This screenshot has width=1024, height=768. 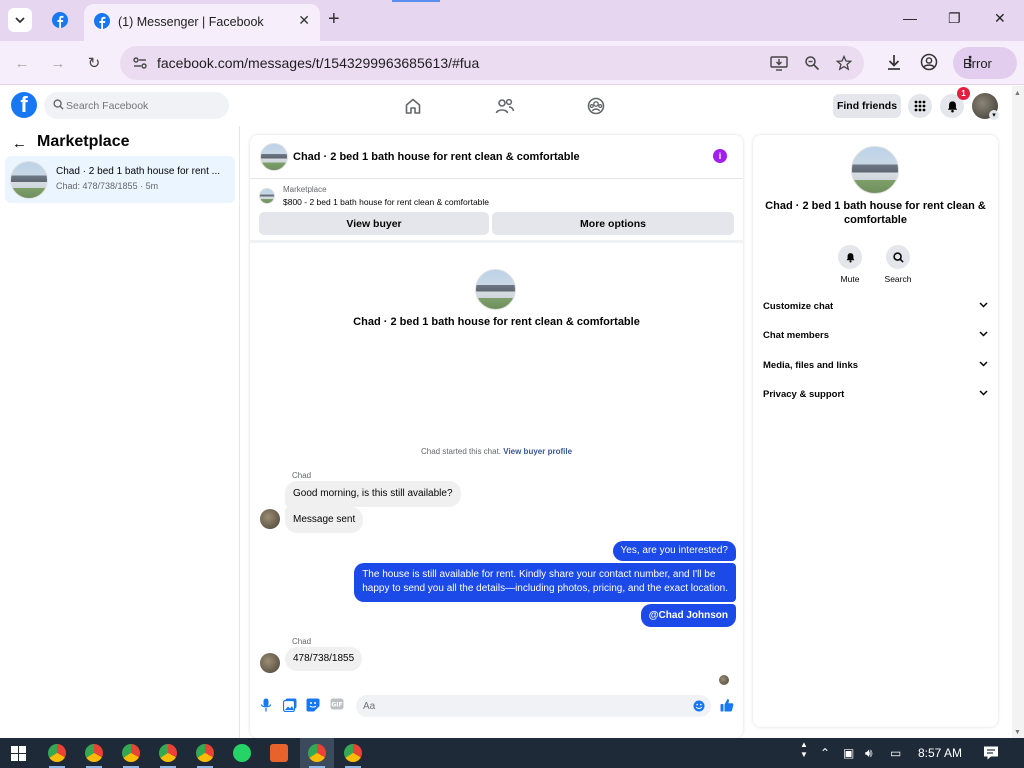 I want to click on incoming-message: Good morning, is this still available?, so click(x=373, y=494).